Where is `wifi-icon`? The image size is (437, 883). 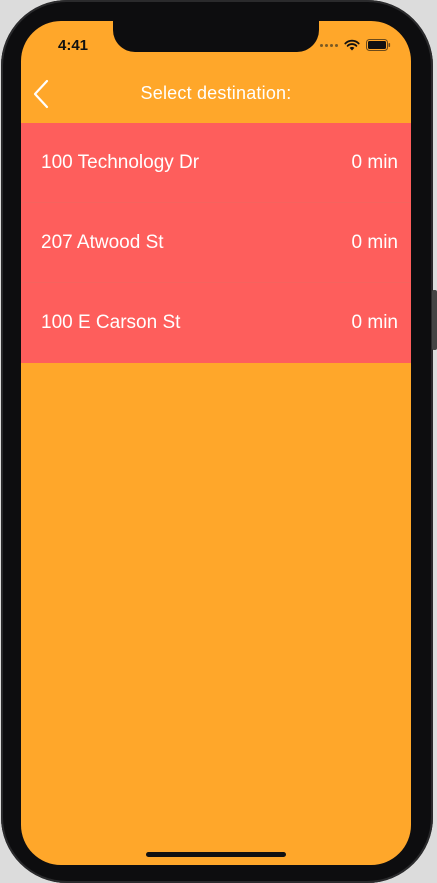 wifi-icon is located at coordinates (352, 45).